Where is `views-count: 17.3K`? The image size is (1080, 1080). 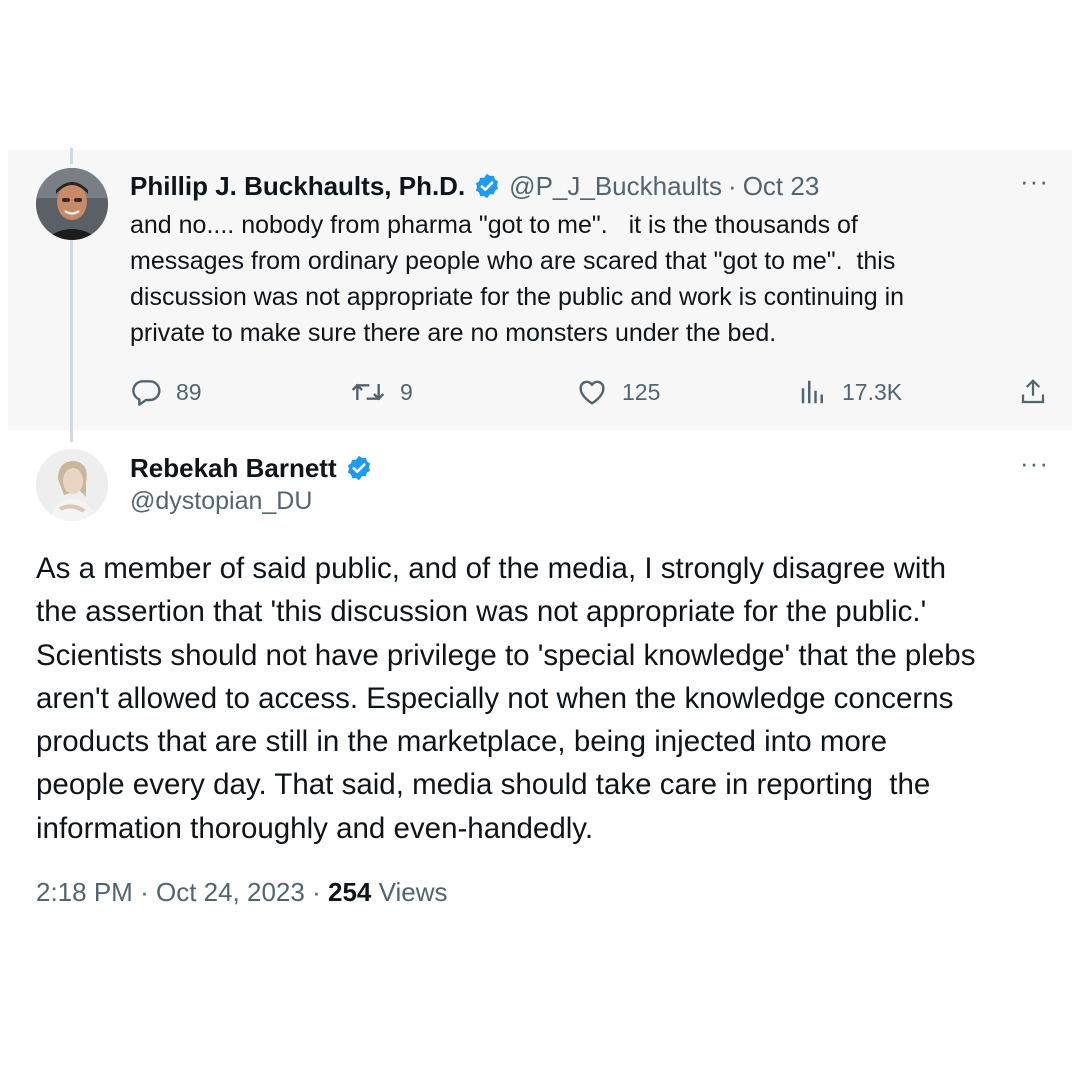 views-count: 17.3K is located at coordinates (872, 391).